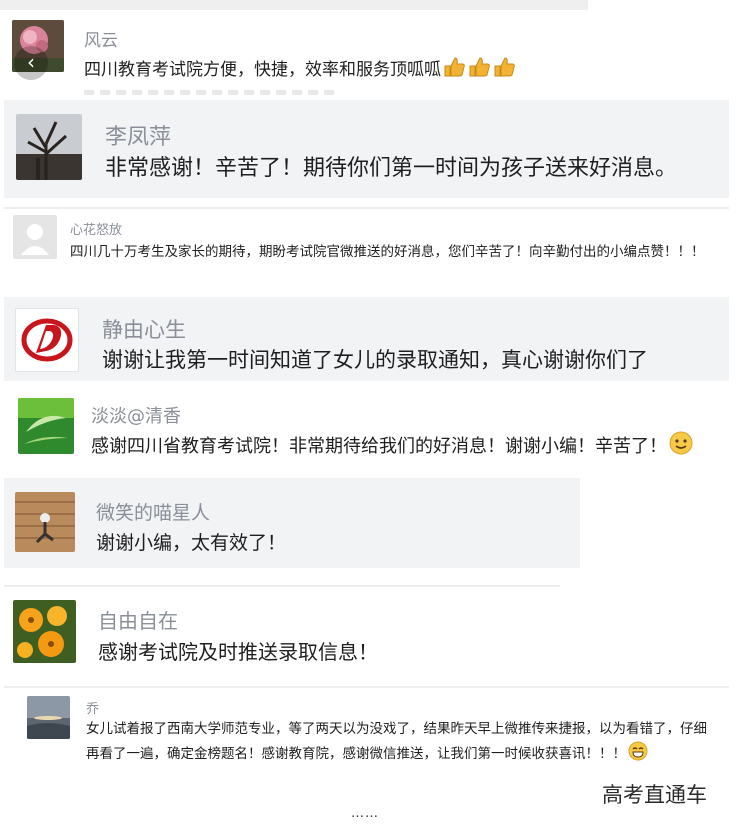 This screenshot has width=749, height=832. What do you see at coordinates (654, 795) in the screenshot?
I see `watermark: 高考直通车` at bounding box center [654, 795].